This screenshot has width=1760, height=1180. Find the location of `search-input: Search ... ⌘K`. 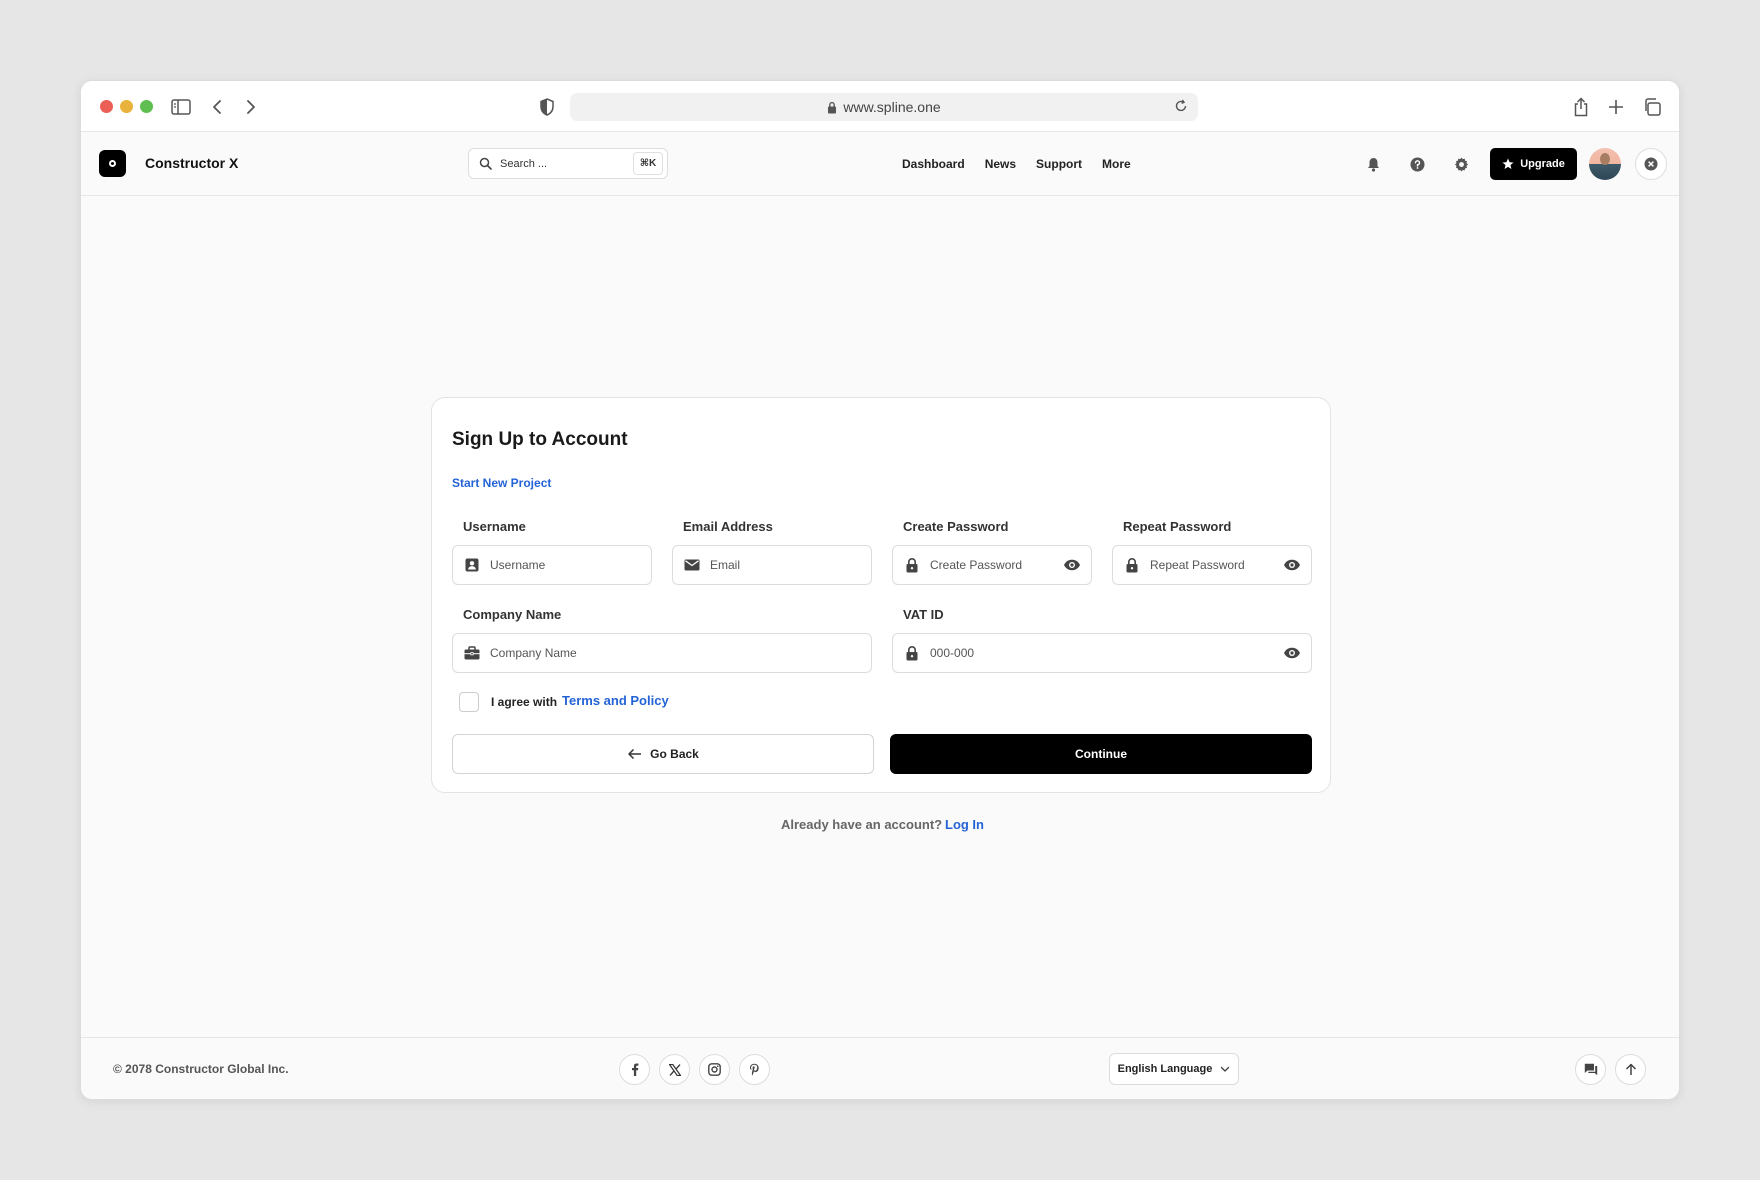

search-input: Search ... ⌘K is located at coordinates (568, 163).